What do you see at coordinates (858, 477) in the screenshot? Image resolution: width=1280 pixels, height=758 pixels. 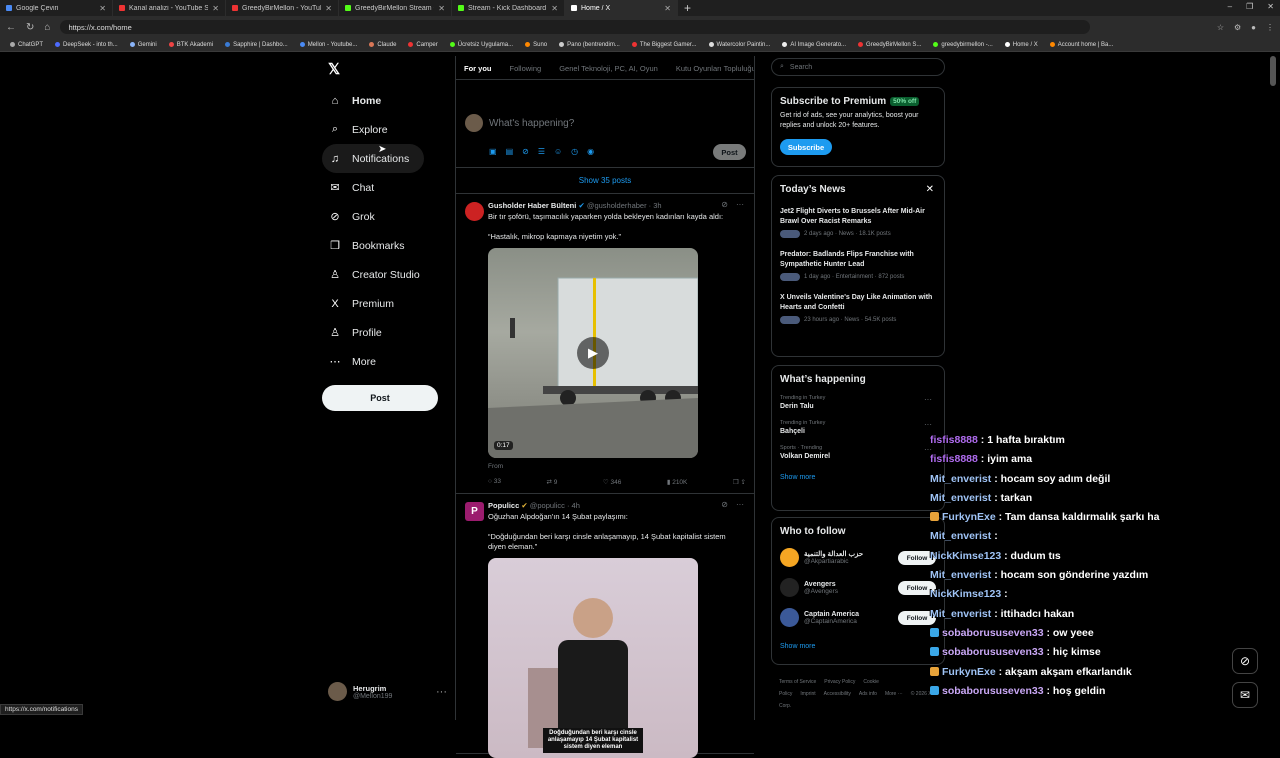 I see `show-more-trends-link: Show more` at bounding box center [858, 477].